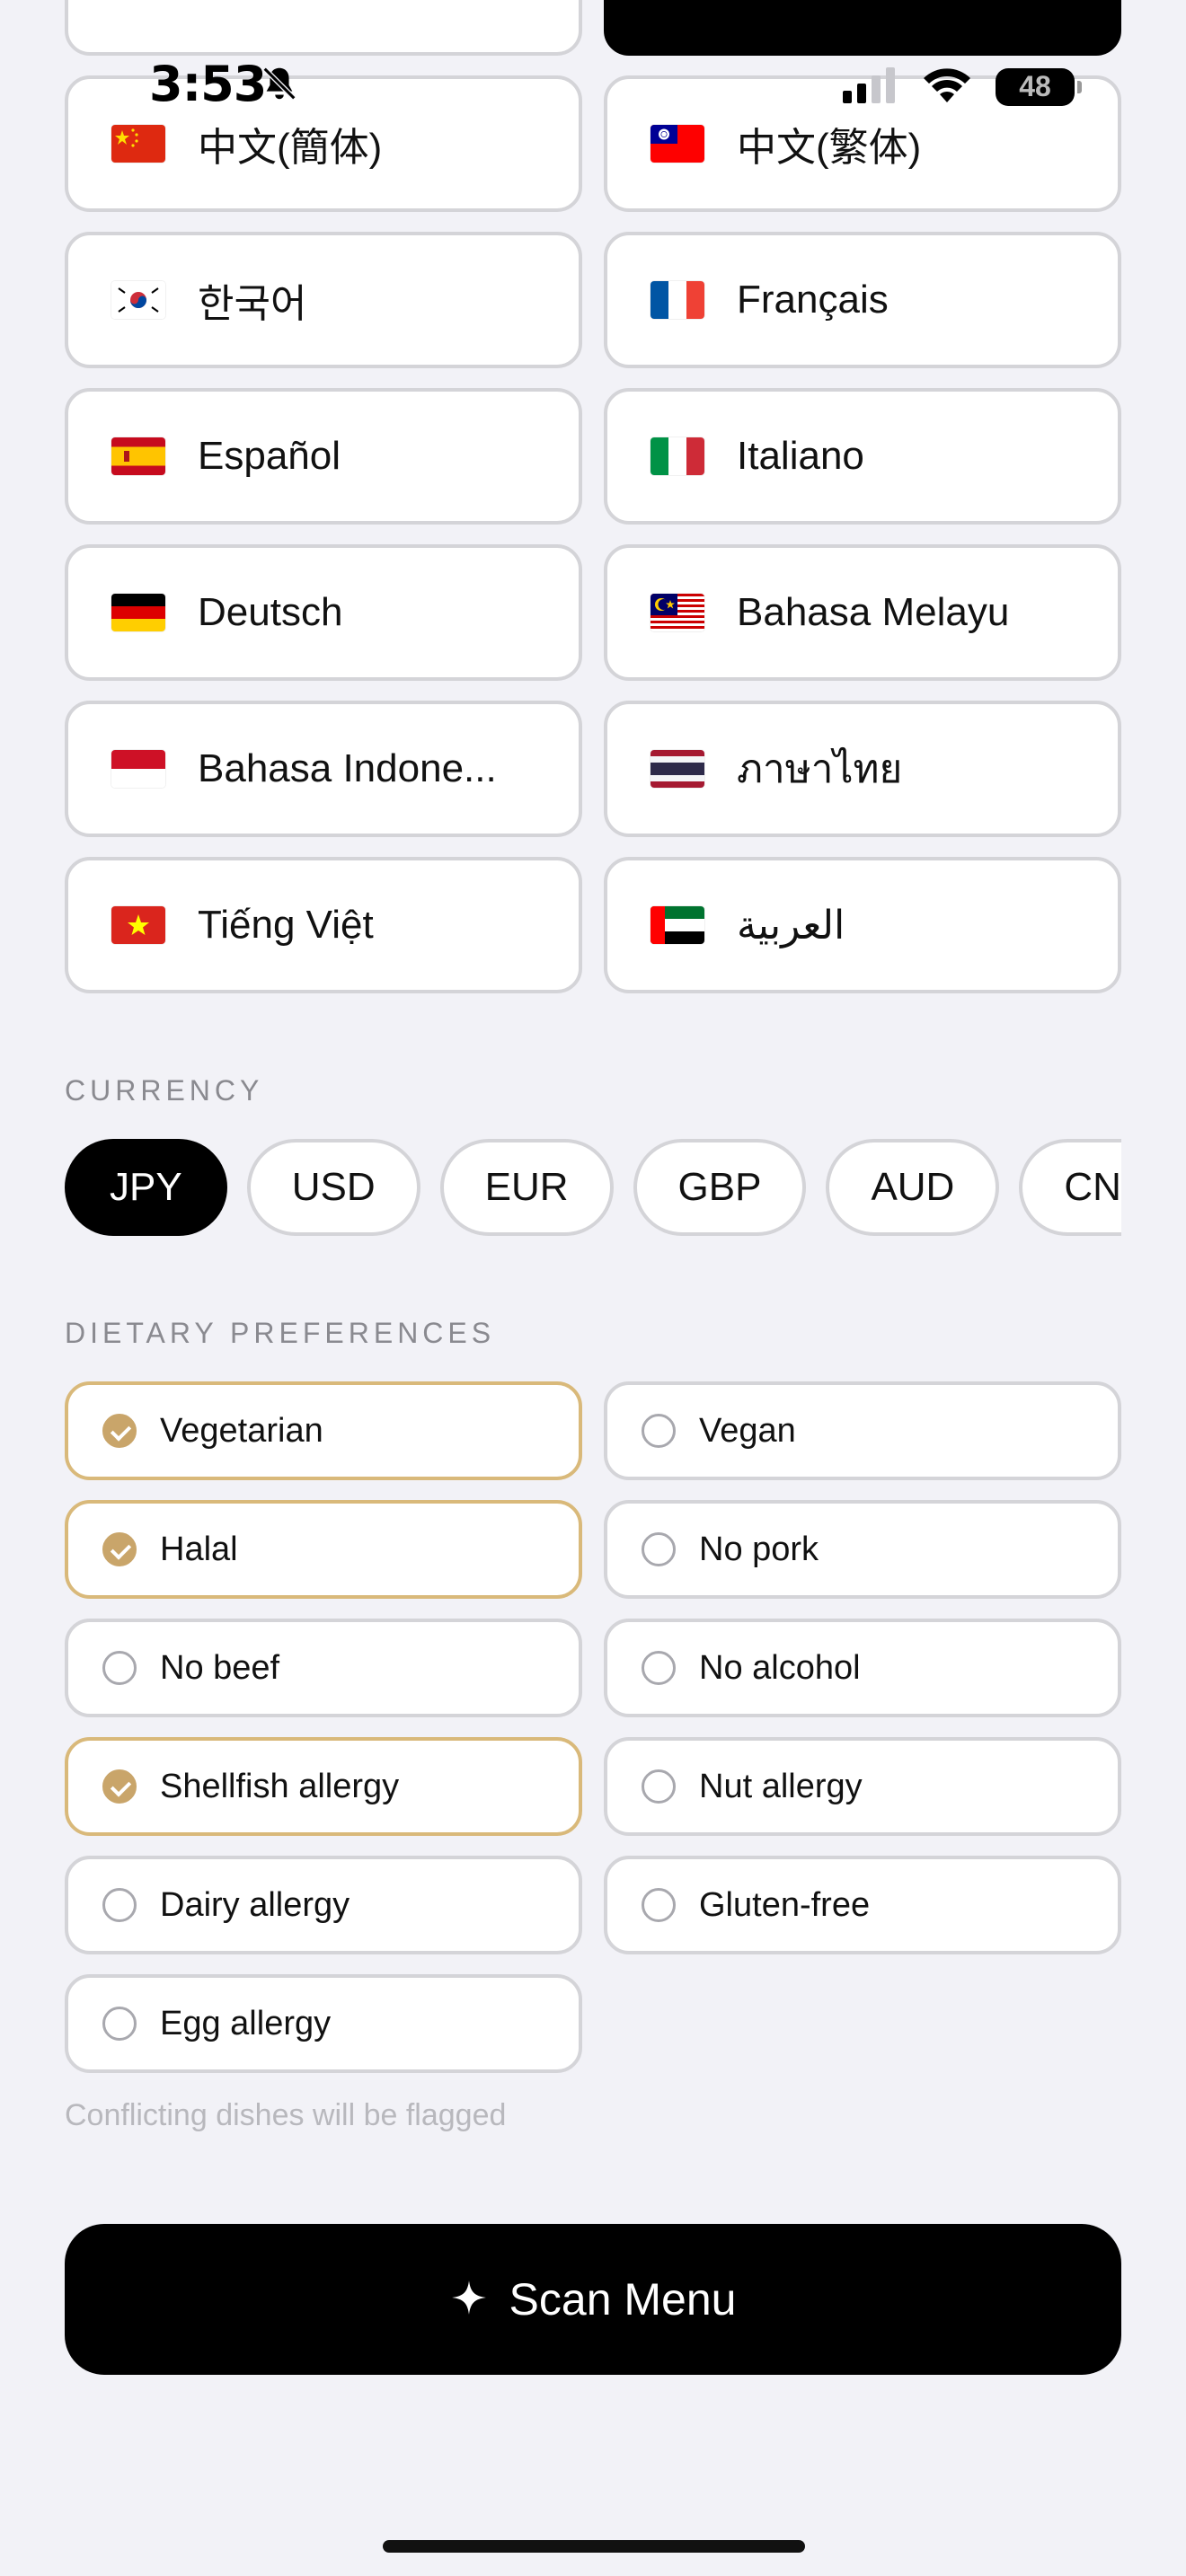  Describe the element at coordinates (138, 300) in the screenshot. I see `korea-flag-icon` at that location.